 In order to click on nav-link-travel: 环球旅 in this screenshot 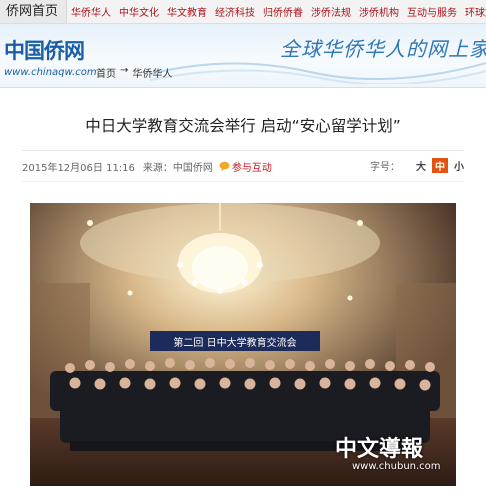, I will do `click(473, 11)`.